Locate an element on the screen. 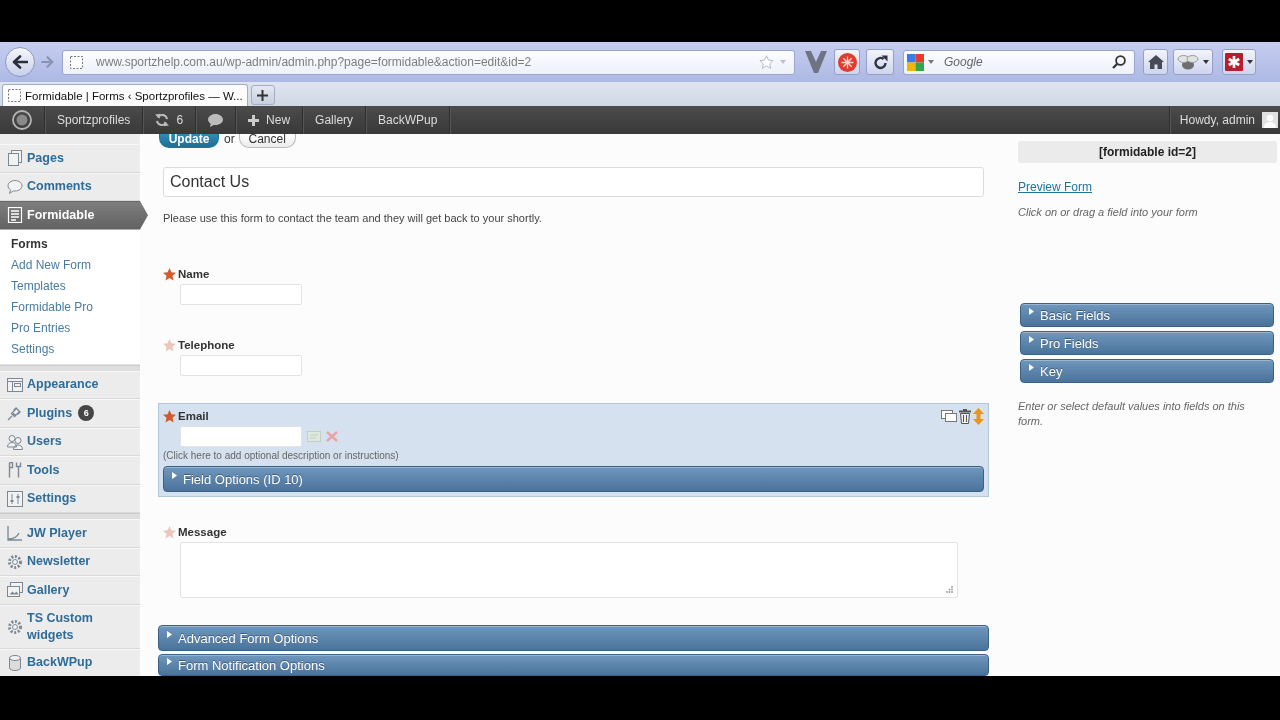  field-label: Telephone is located at coordinates (206, 345).